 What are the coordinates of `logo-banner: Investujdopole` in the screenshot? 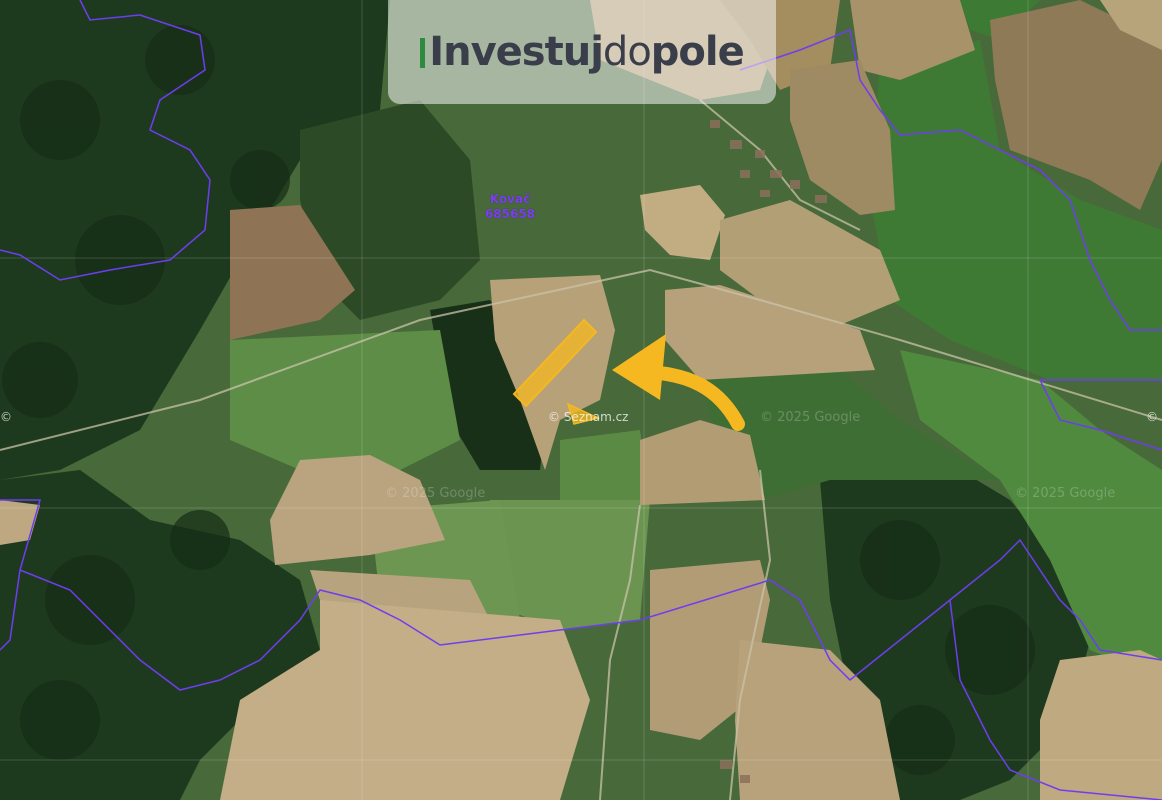 It's located at (582, 52).